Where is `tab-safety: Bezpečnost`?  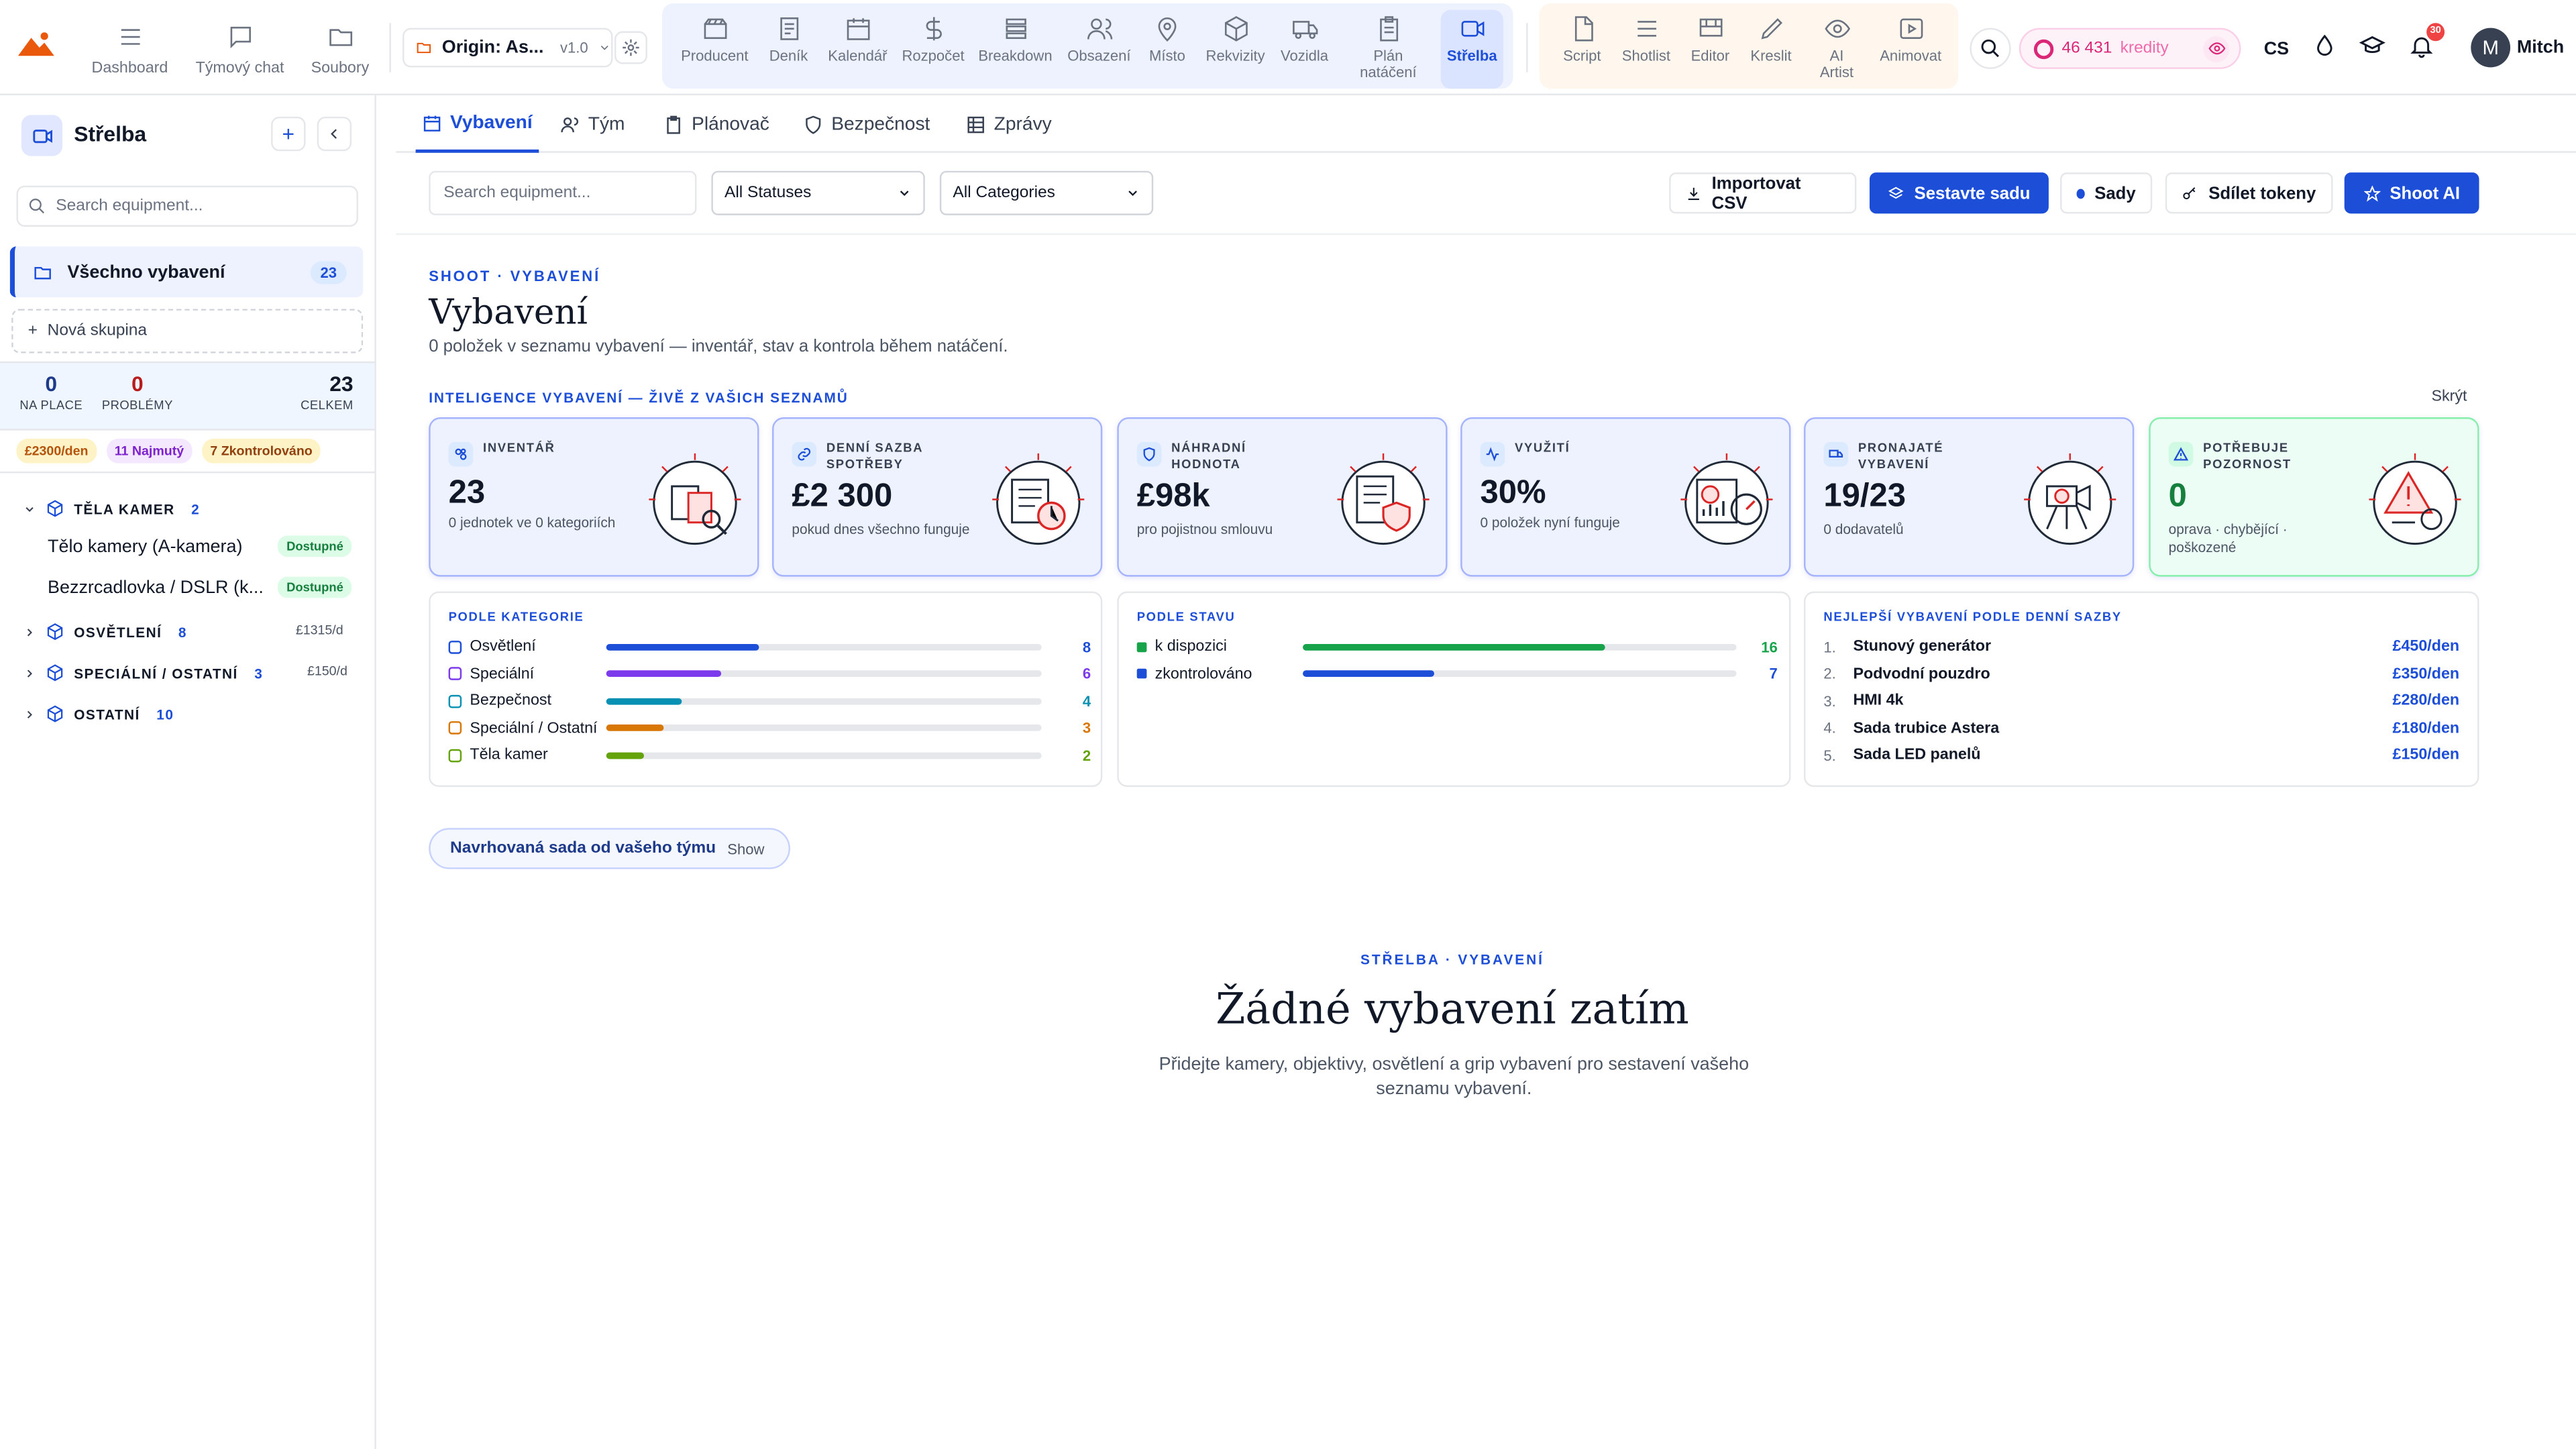 tab-safety: Bezpečnost is located at coordinates (867, 124).